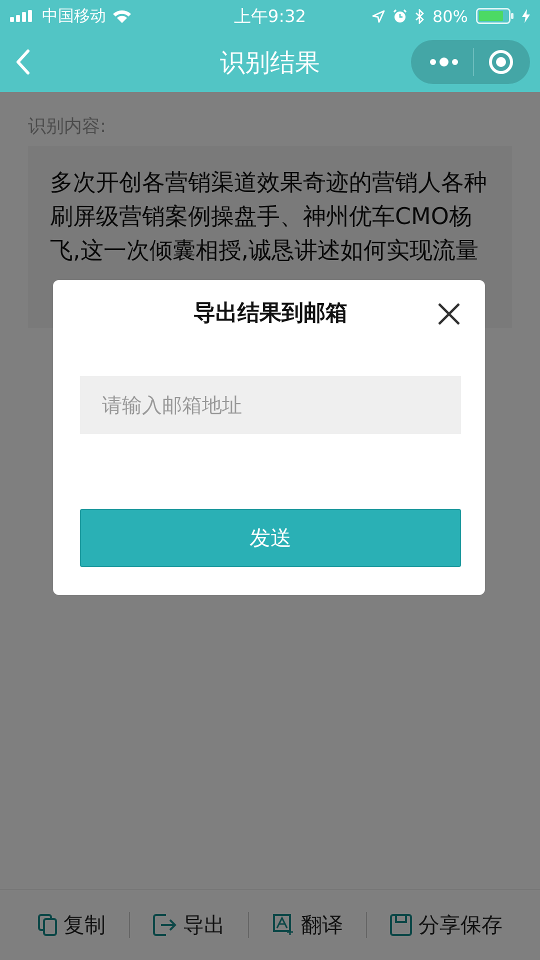 This screenshot has height=960, width=540. I want to click on email-input-field: 请输入邮箱地址, so click(270, 405).